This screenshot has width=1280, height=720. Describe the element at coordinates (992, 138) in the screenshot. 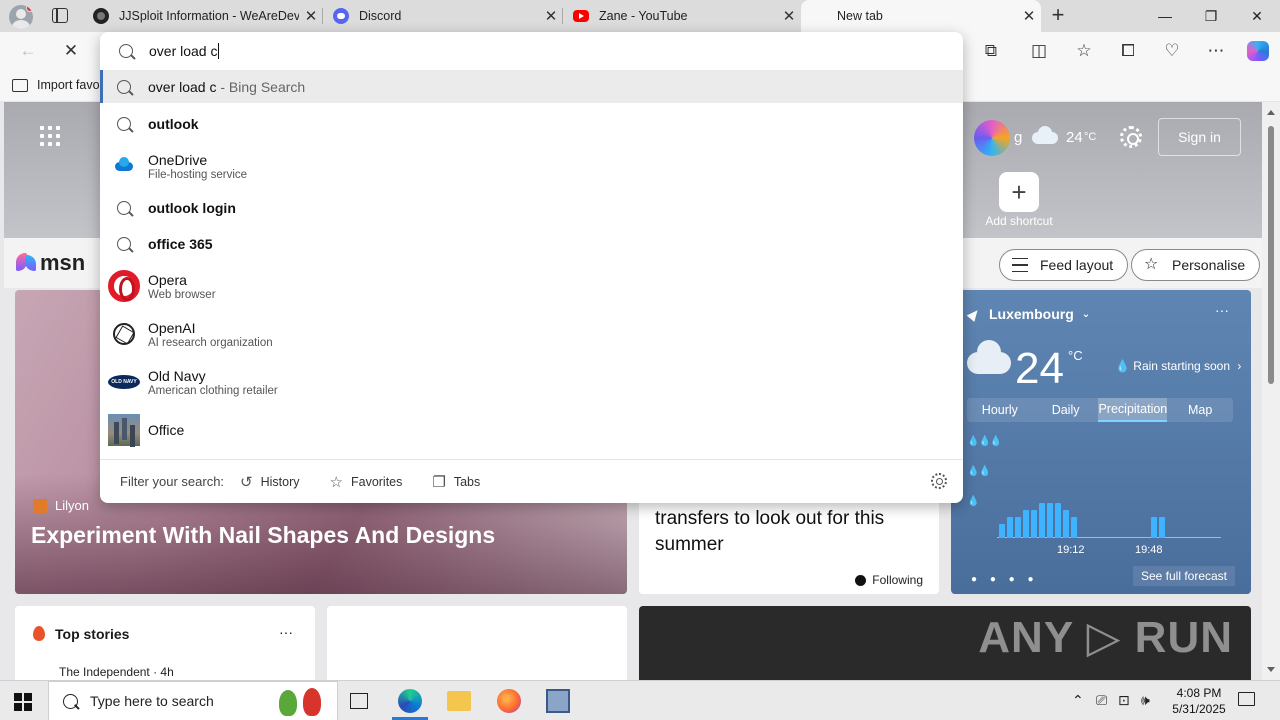

I see `copilot-avatar-icon` at that location.